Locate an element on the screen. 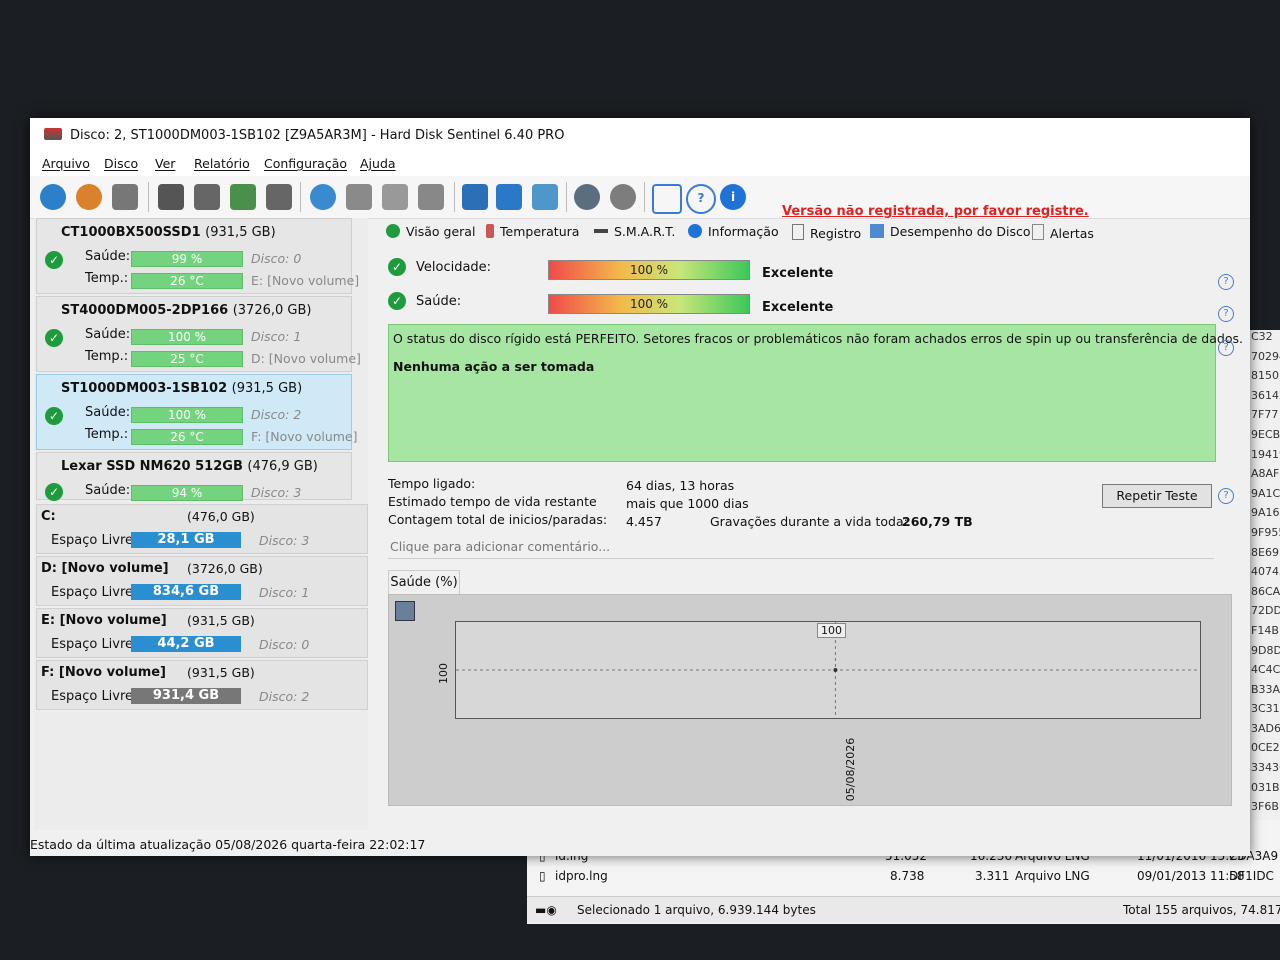 The width and height of the screenshot is (1280, 960). camera-icon is located at coordinates (667, 199).